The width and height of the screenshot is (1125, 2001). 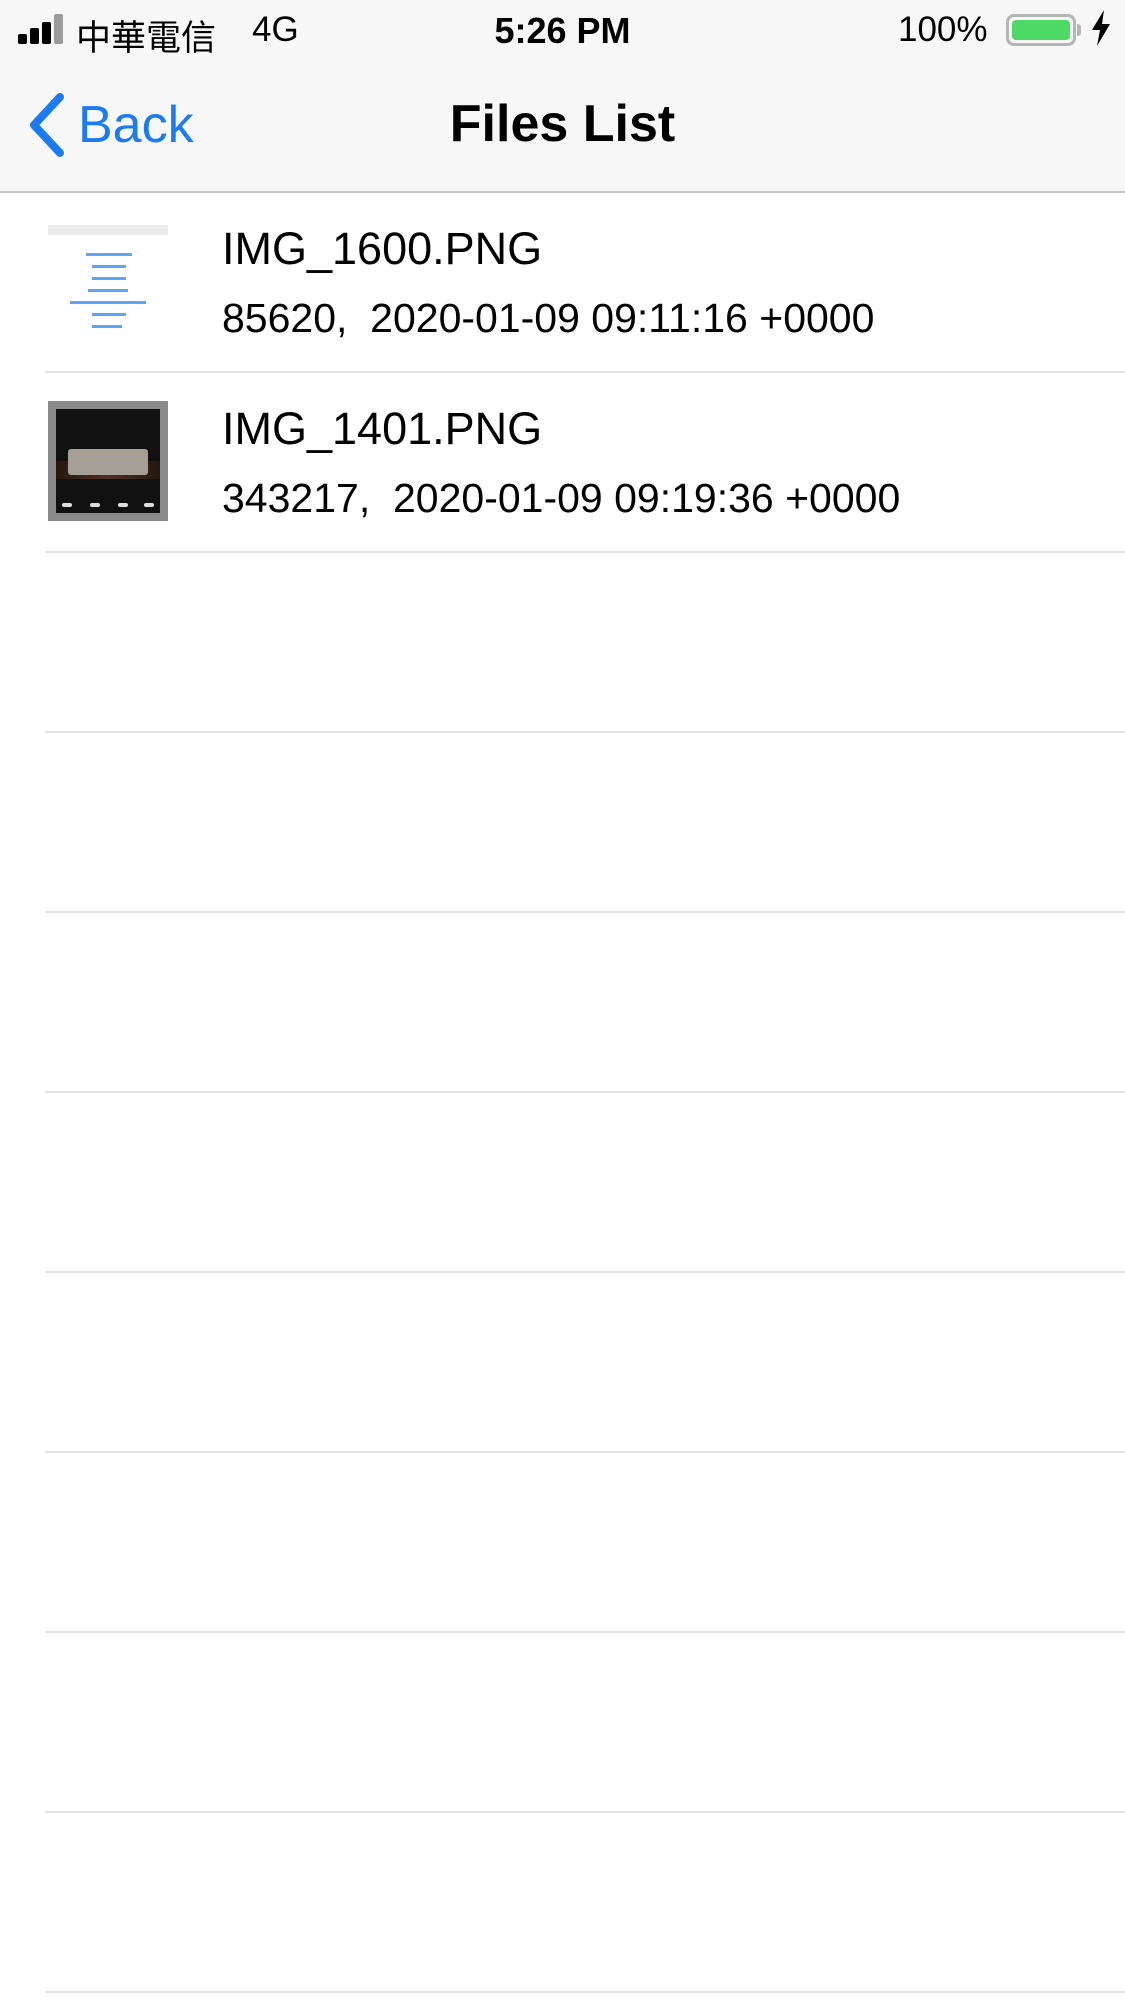 What do you see at coordinates (1079, 30) in the screenshot?
I see `battery-nub` at bounding box center [1079, 30].